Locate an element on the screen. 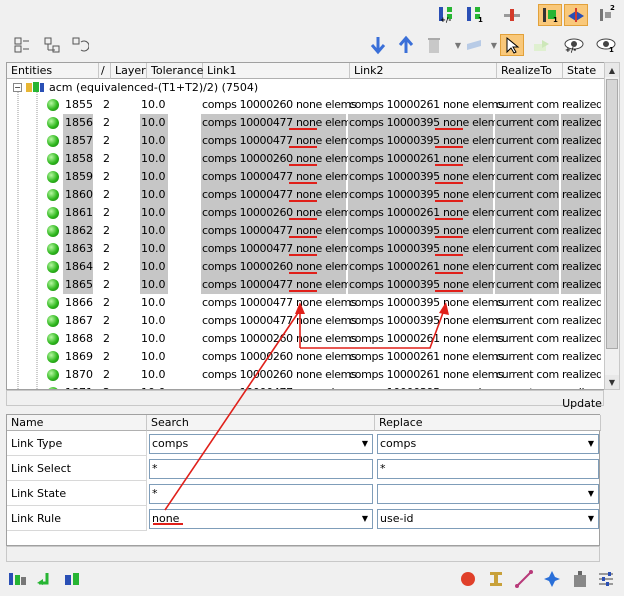 The image size is (624, 596). replace-field: * is located at coordinates (488, 469).